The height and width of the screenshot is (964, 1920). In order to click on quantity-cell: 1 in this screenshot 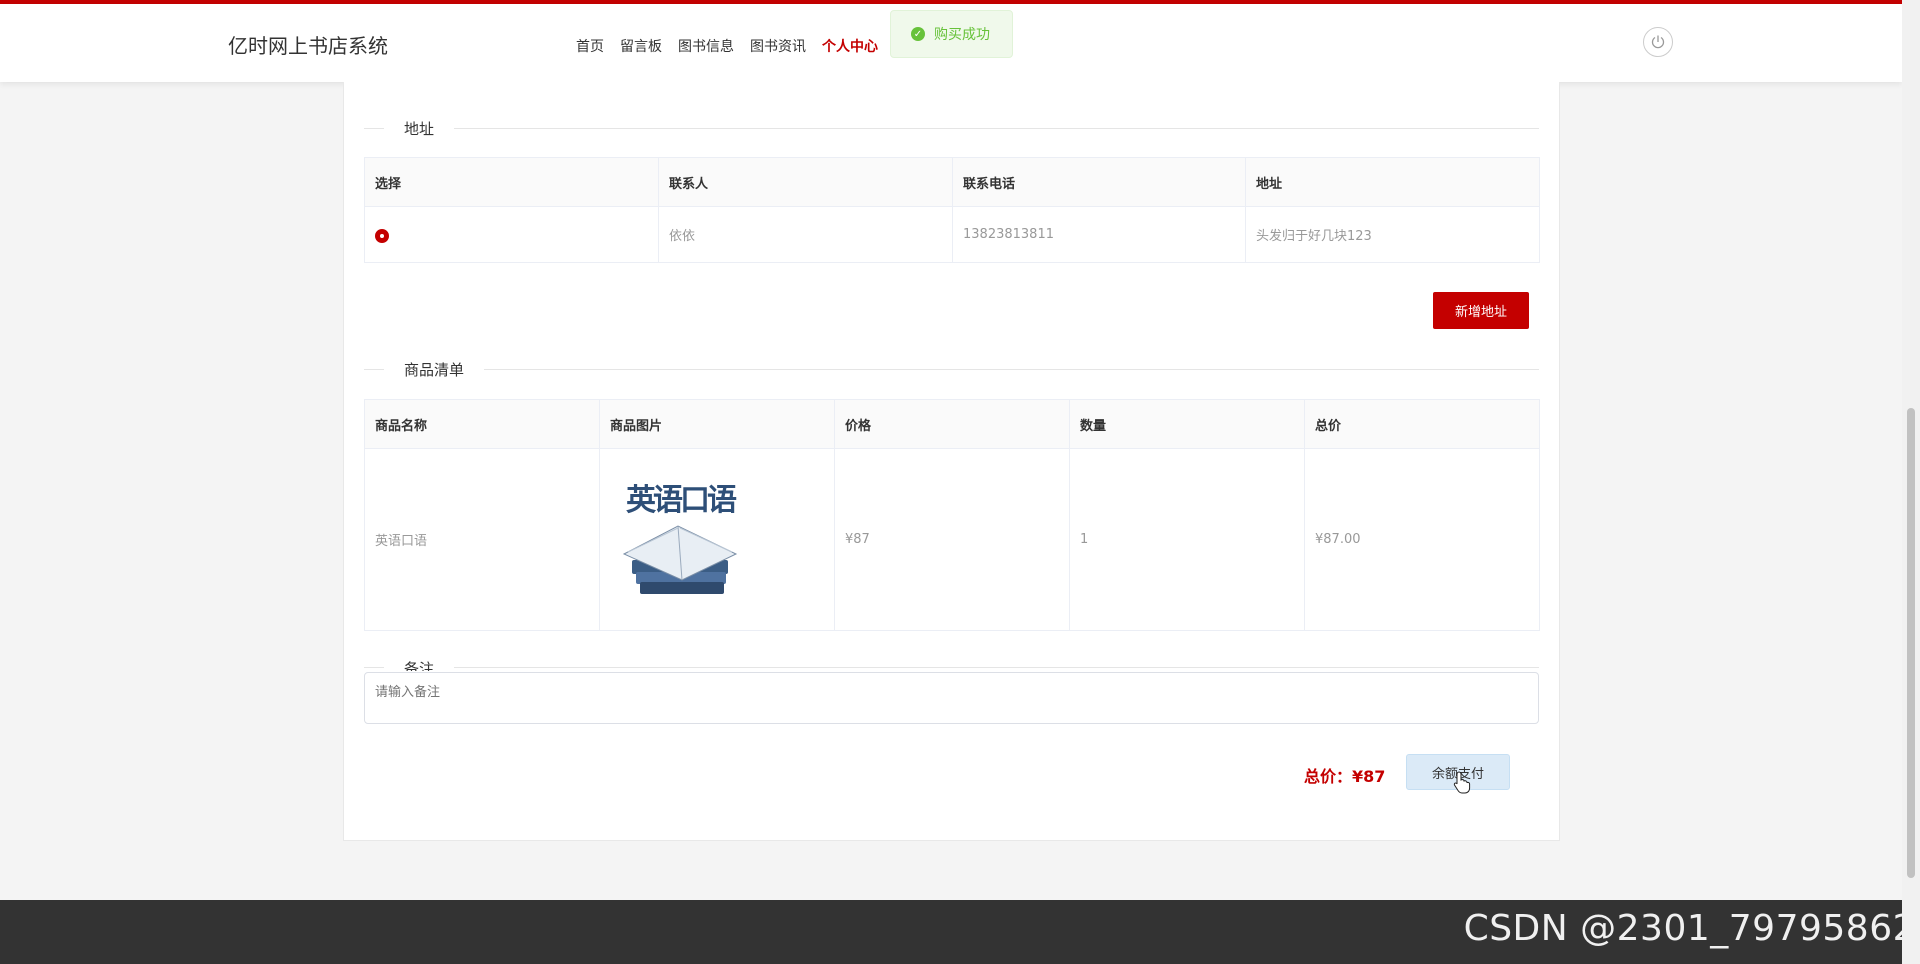, I will do `click(1187, 539)`.